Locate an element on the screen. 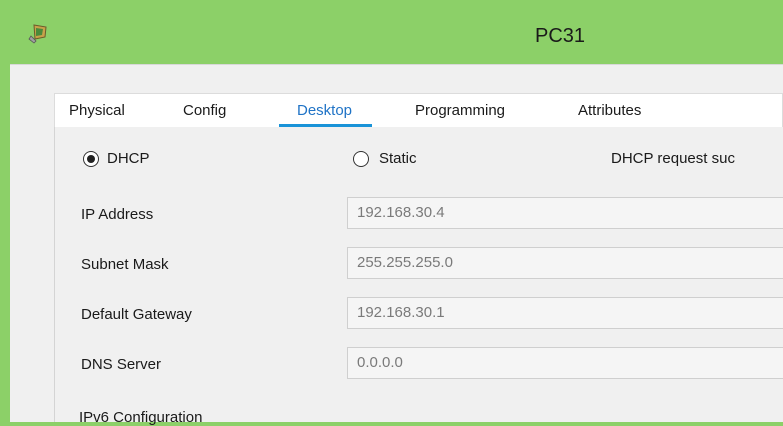 The height and width of the screenshot is (426, 783). window-title: PC31 is located at coordinates (560, 36).